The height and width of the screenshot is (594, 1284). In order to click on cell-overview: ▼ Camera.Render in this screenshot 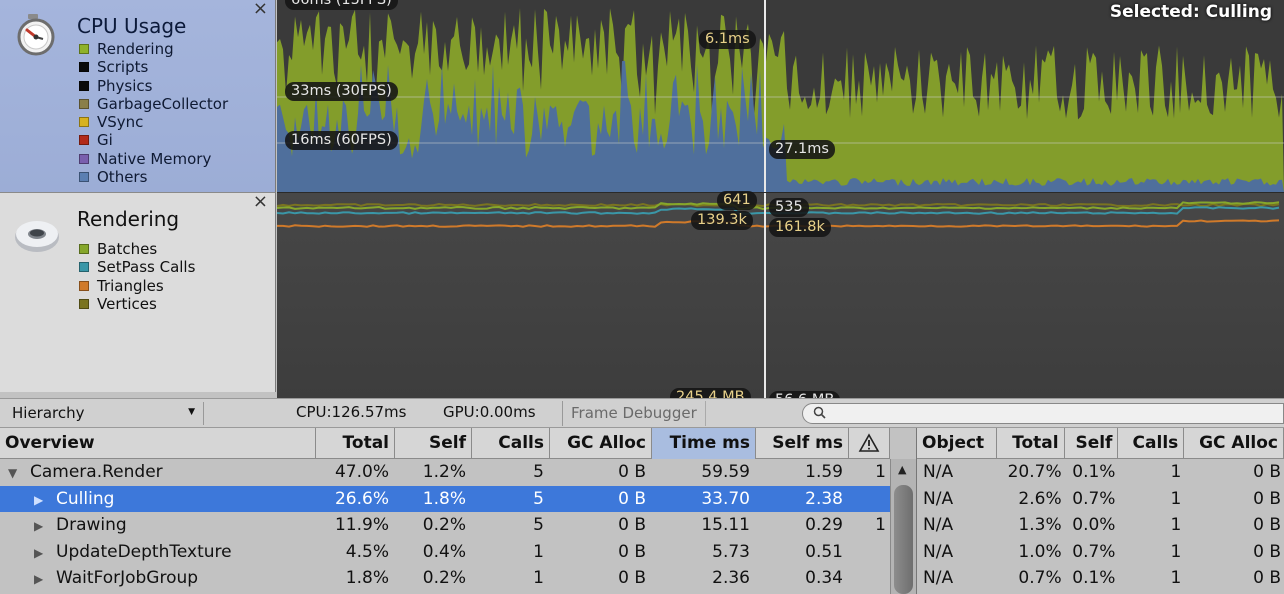, I will do `click(158, 472)`.